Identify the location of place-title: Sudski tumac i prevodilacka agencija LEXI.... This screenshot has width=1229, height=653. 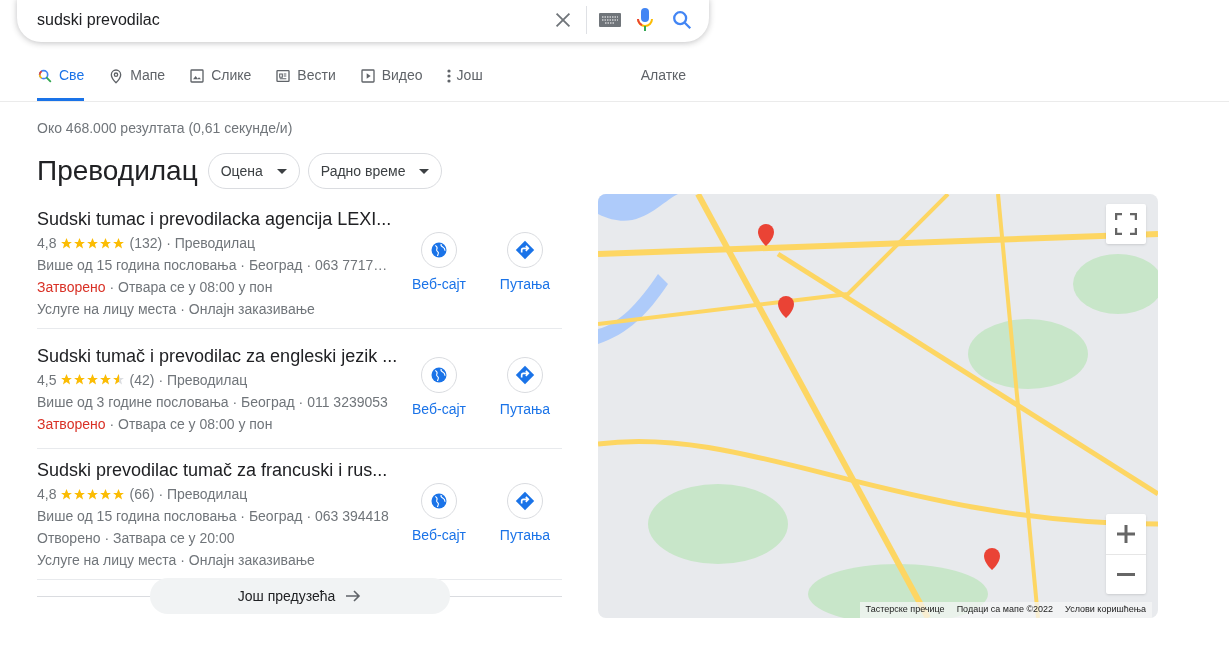
(219, 219).